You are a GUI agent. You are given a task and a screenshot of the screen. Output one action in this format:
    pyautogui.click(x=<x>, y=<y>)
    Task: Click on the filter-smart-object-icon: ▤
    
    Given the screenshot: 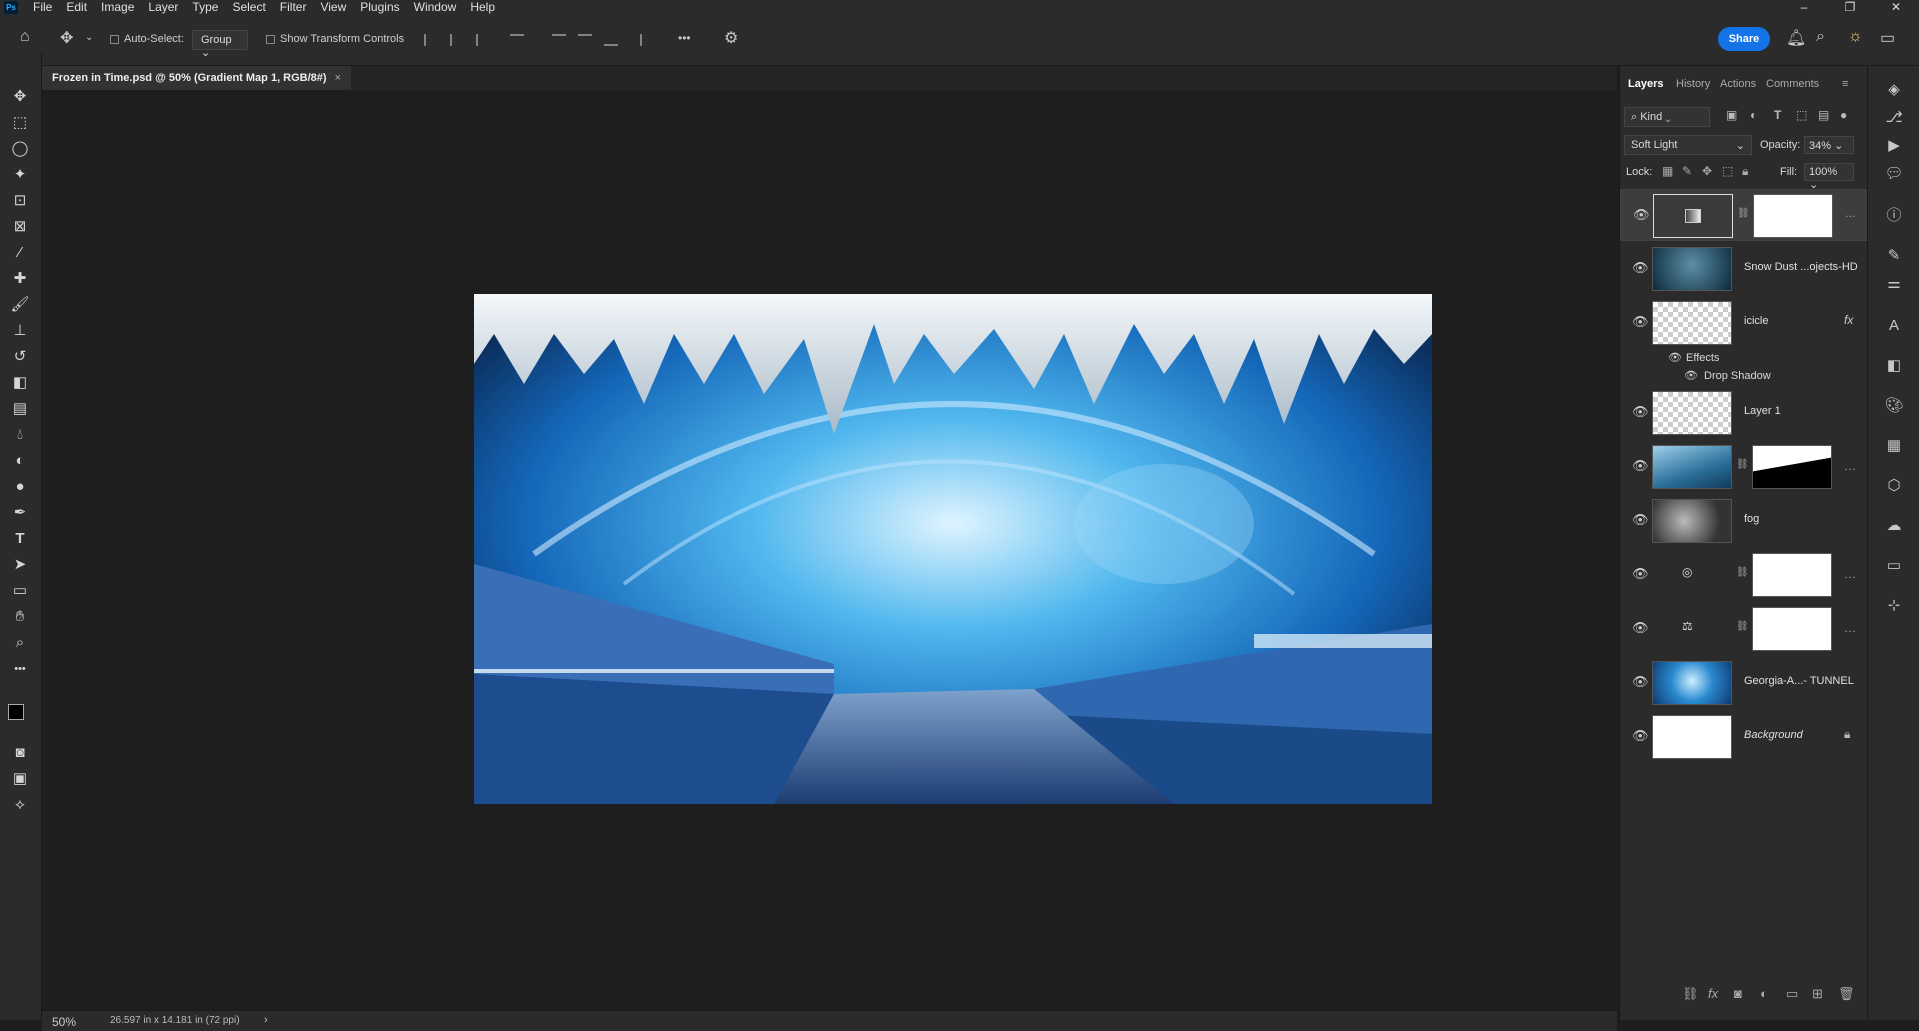 What is the action you would take?
    pyautogui.click(x=1823, y=115)
    